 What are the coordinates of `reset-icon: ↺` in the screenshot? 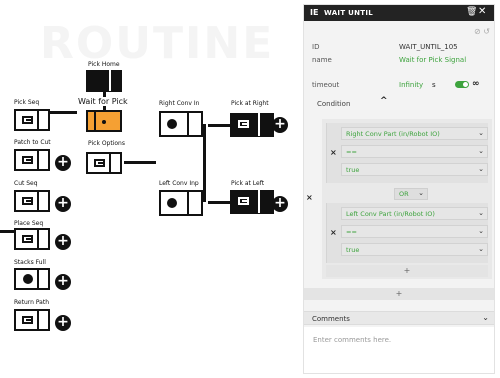 It's located at (486, 31).